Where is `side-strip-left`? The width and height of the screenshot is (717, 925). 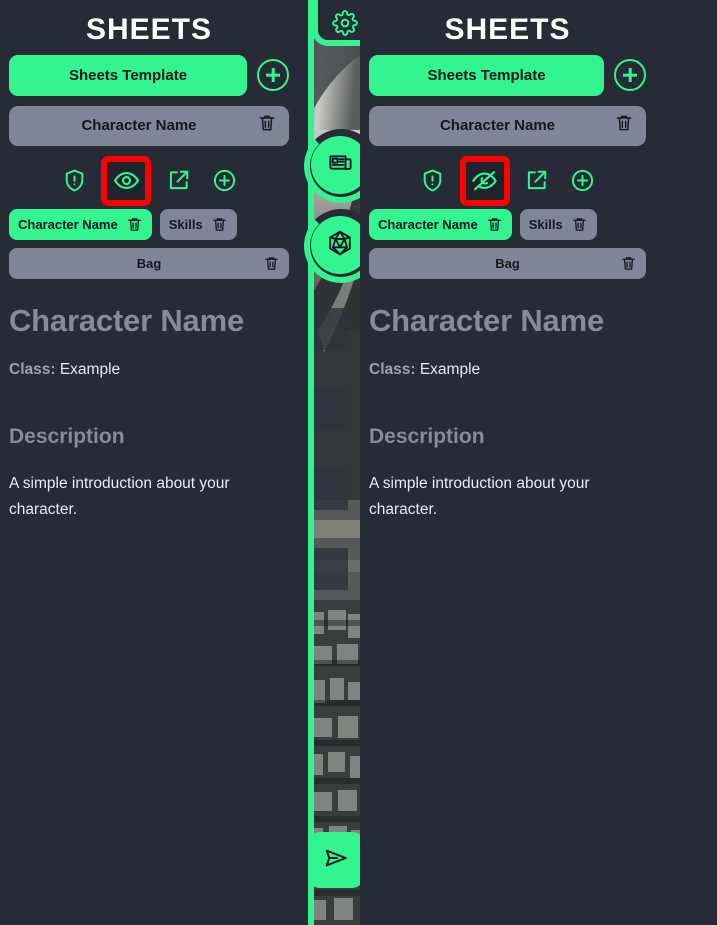
side-strip-left is located at coordinates (329, 462).